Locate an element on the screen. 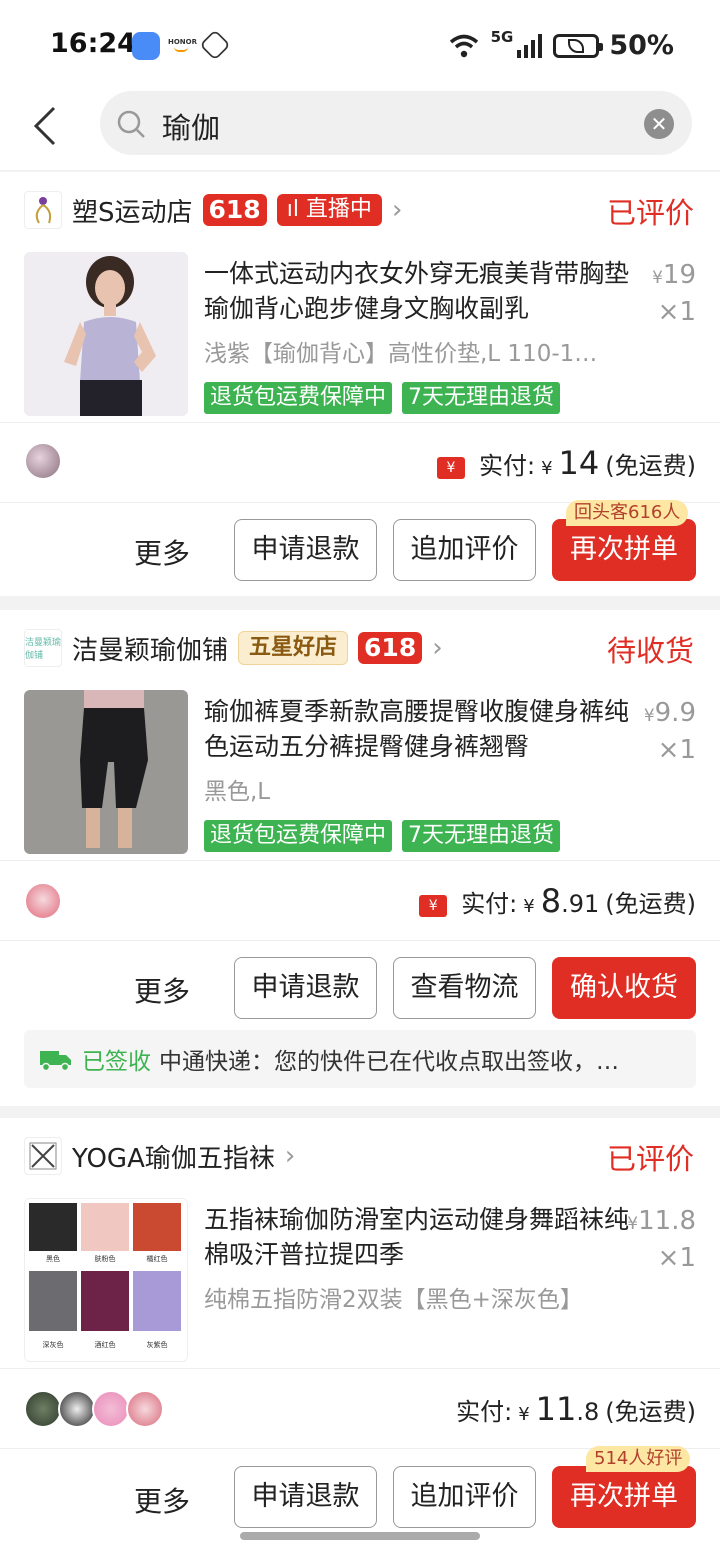 This screenshot has width=720, height=1558. live-icon: ıl is located at coordinates (296, 209).